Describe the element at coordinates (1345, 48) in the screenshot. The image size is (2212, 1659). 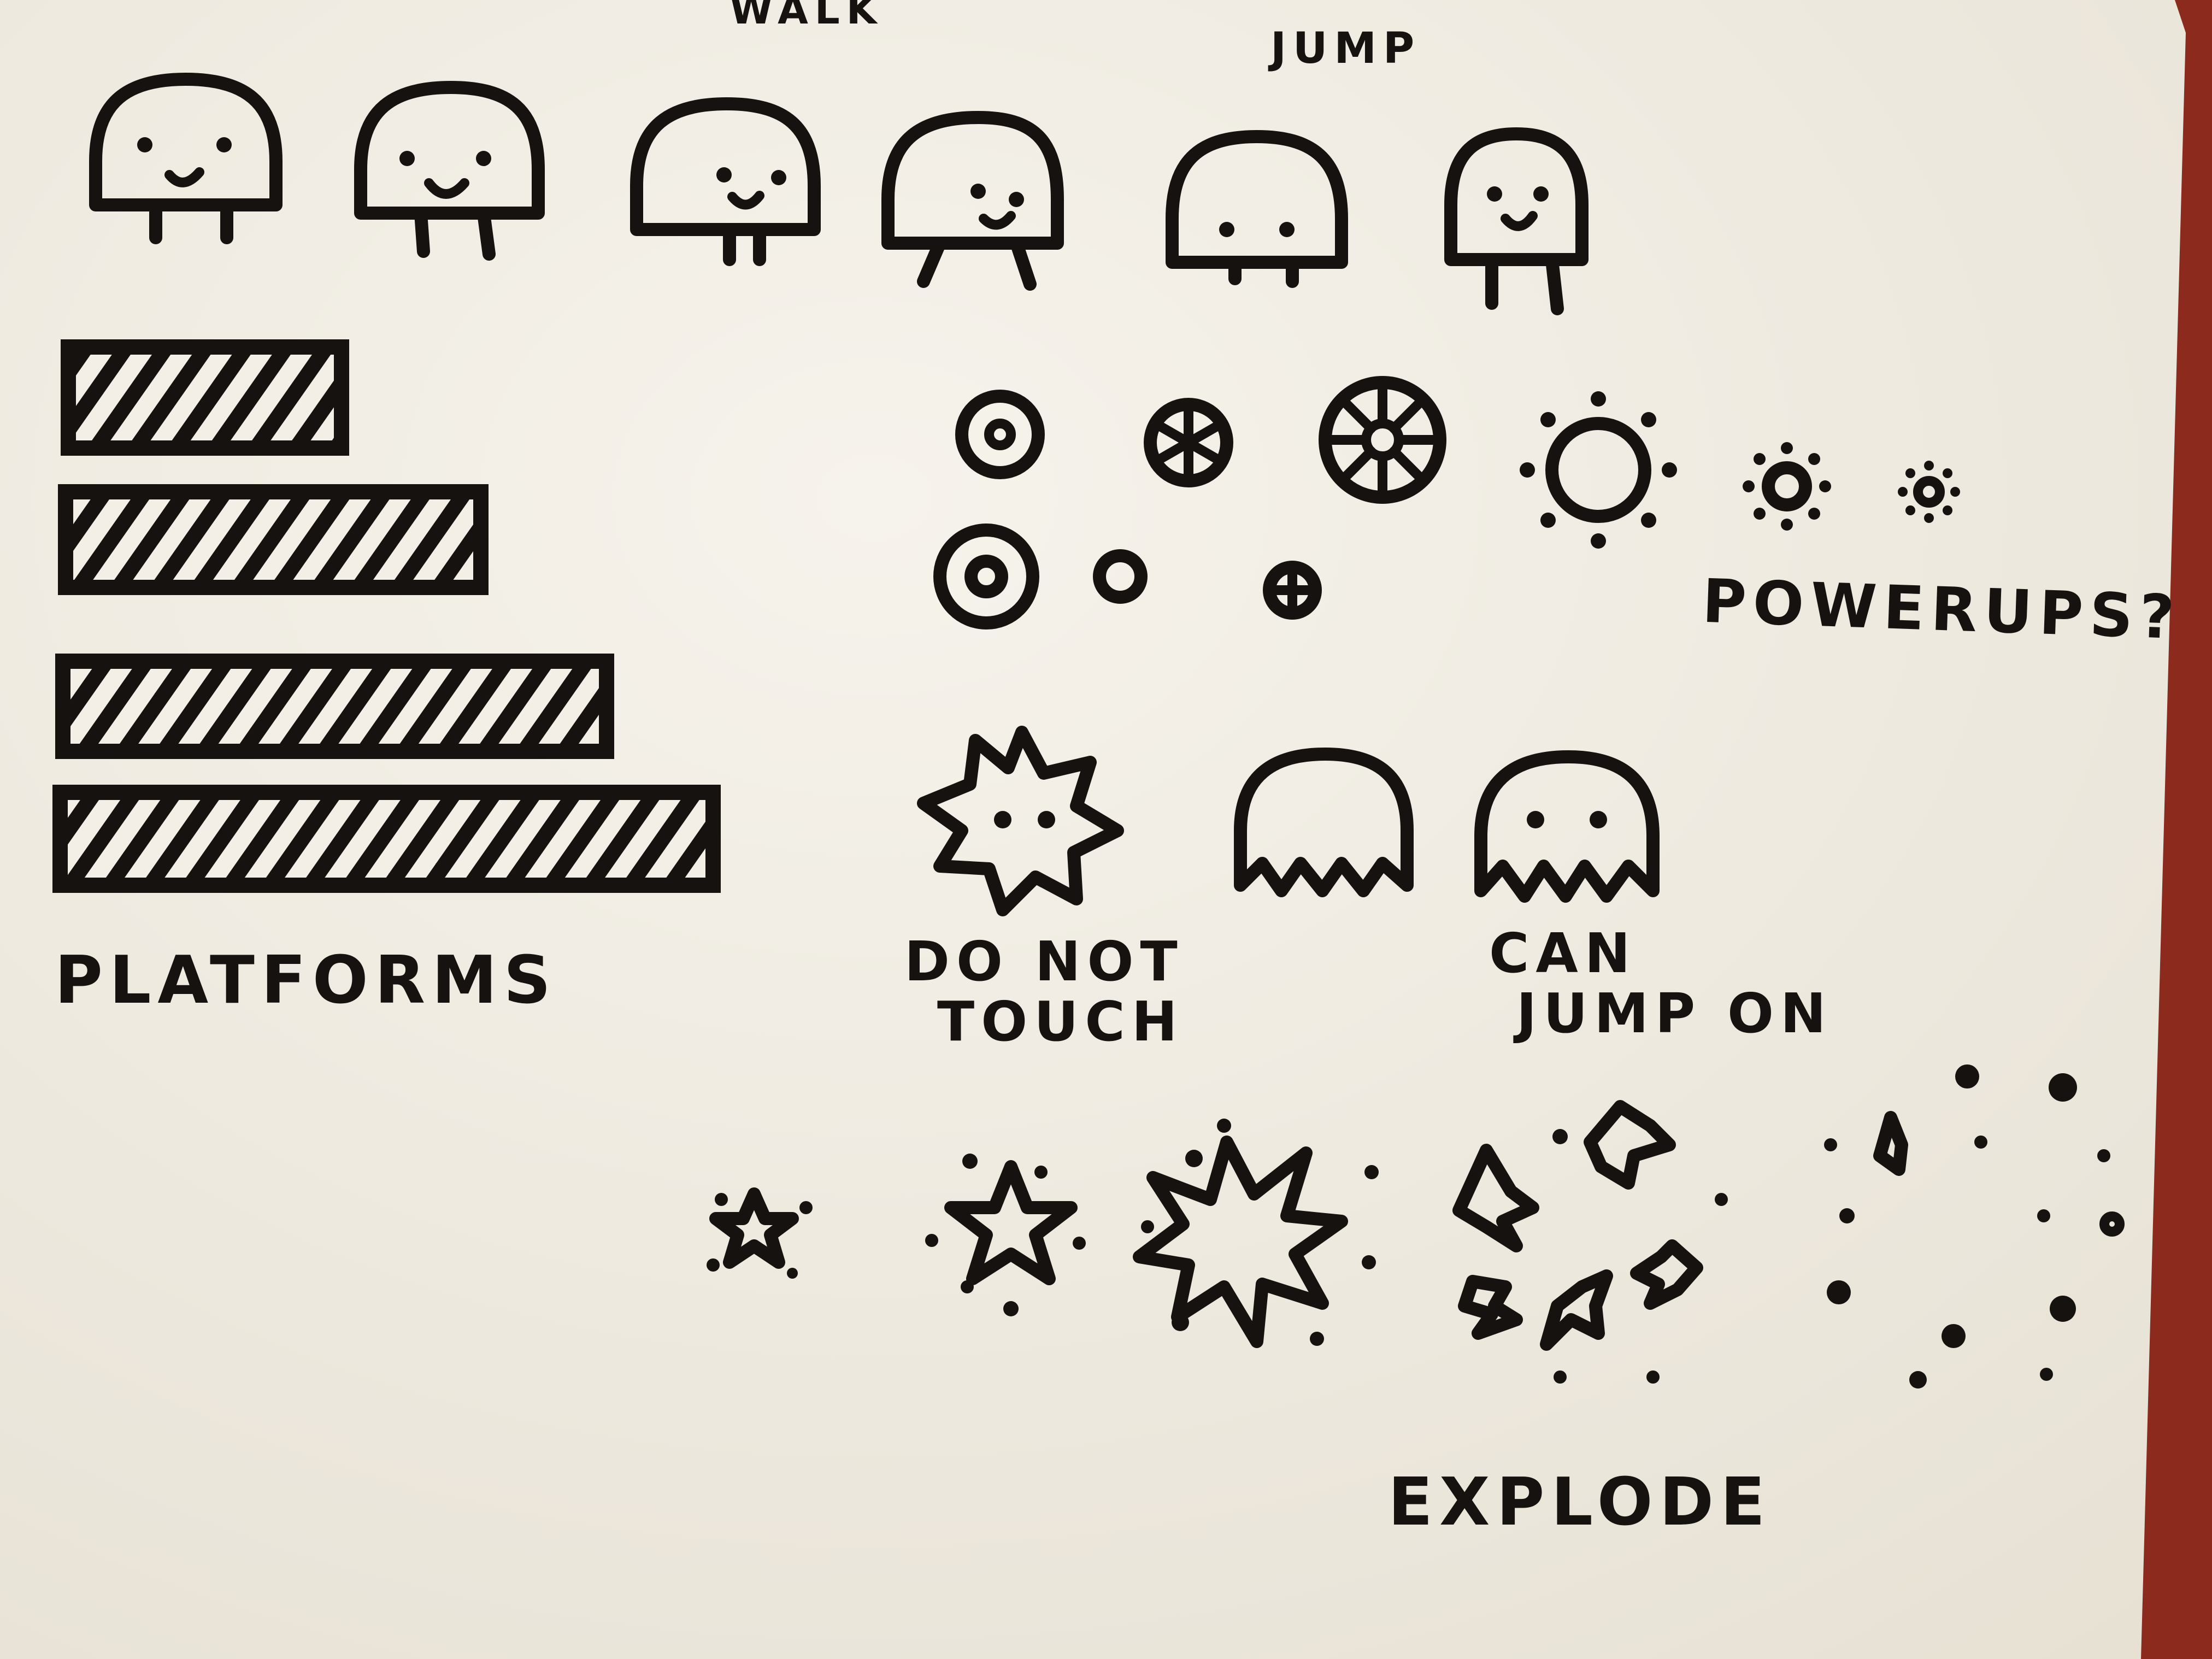
I see `jump-label: JUMP` at that location.